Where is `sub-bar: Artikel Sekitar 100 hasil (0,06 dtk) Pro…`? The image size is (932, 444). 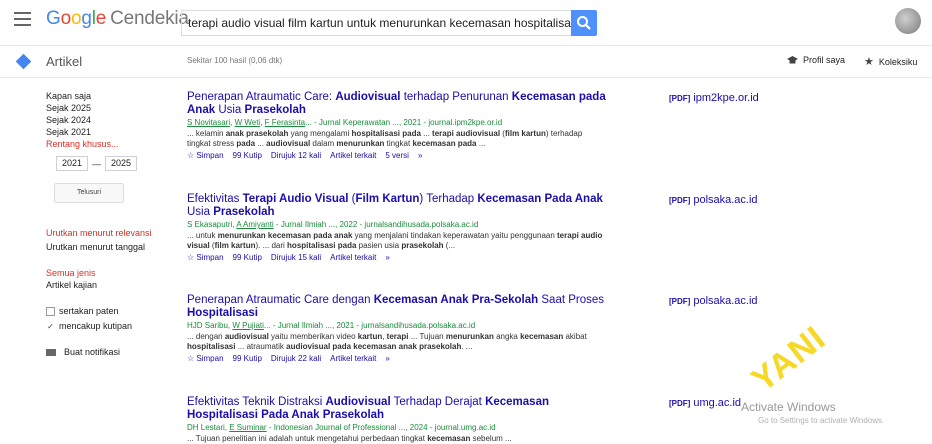 sub-bar: Artikel Sekitar 100 hasil (0,06 dtk) Pro… is located at coordinates (466, 62).